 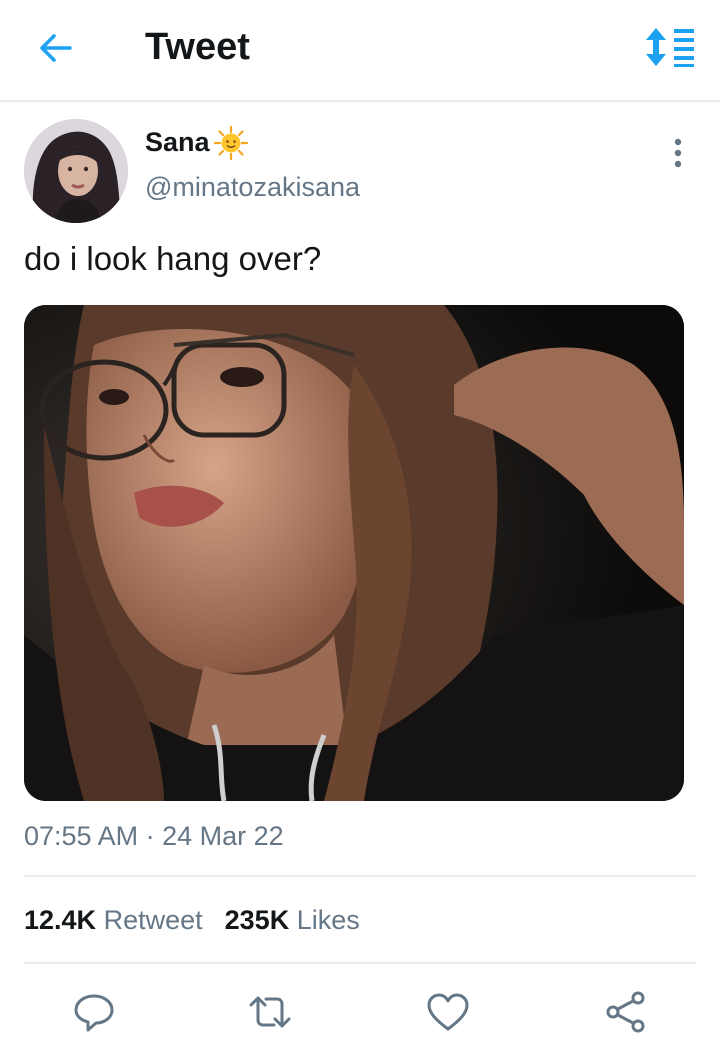 What do you see at coordinates (173, 258) in the screenshot?
I see `tweet-text: do i look hang over?` at bounding box center [173, 258].